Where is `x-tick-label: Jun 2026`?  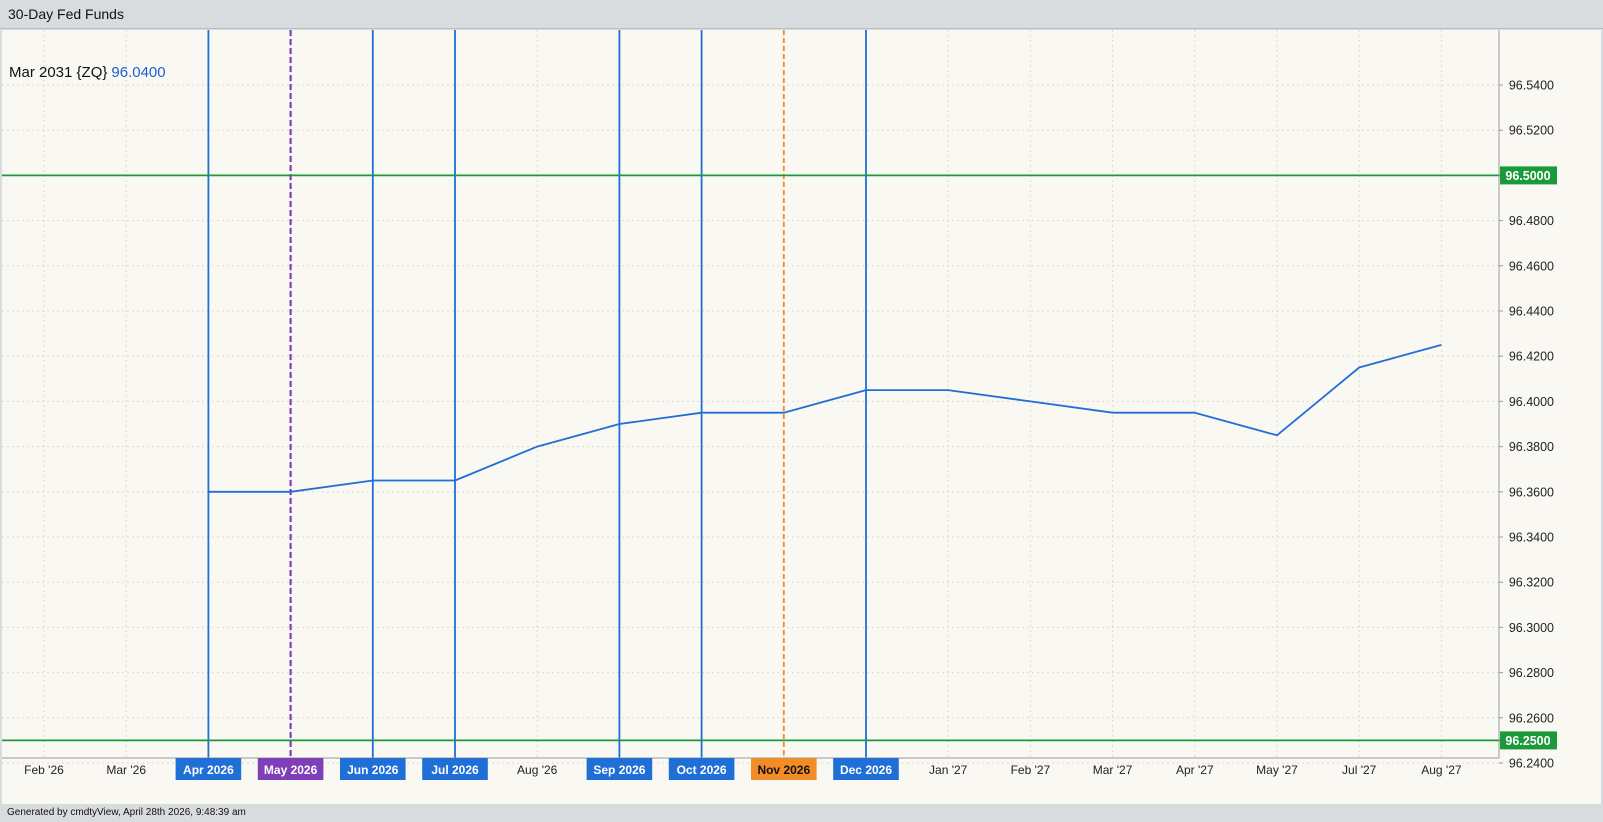 x-tick-label: Jun 2026 is located at coordinates (373, 770).